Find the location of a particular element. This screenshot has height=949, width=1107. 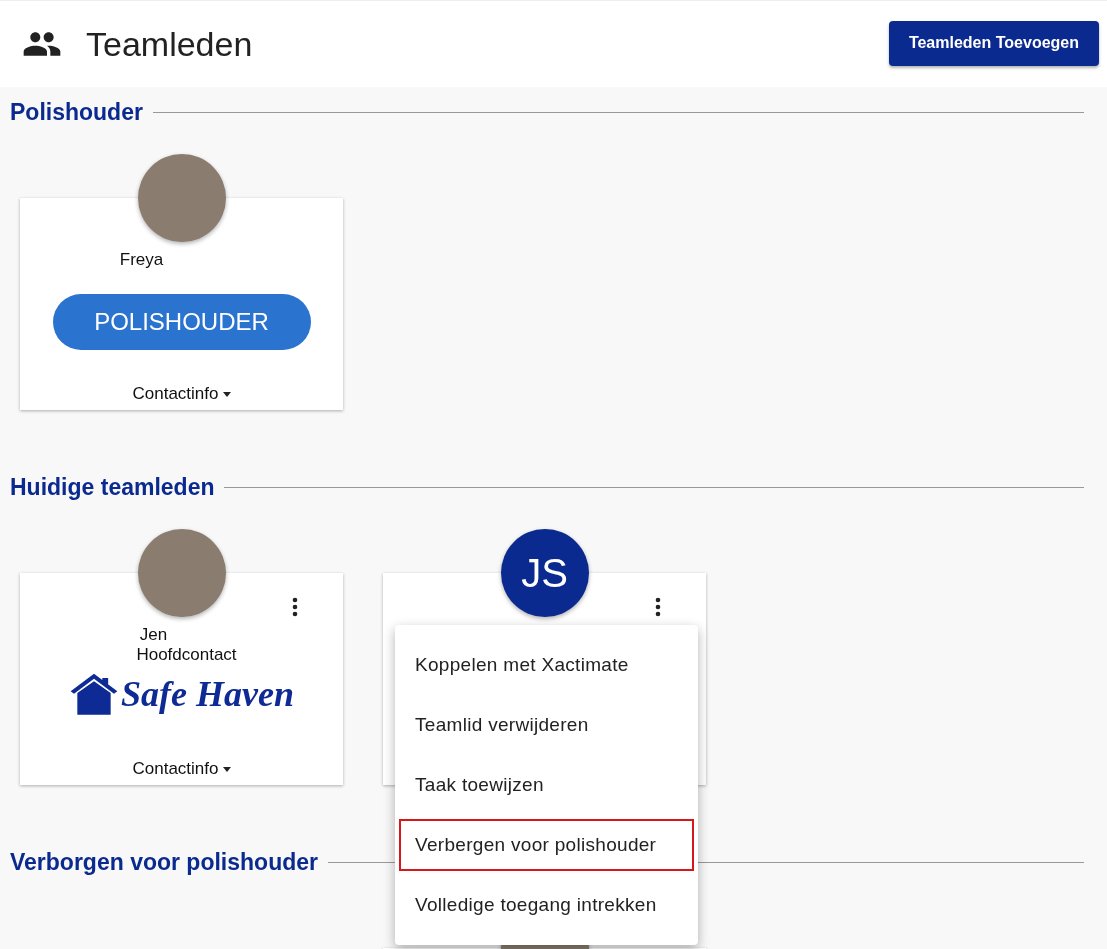

house-icon is located at coordinates (94, 693).